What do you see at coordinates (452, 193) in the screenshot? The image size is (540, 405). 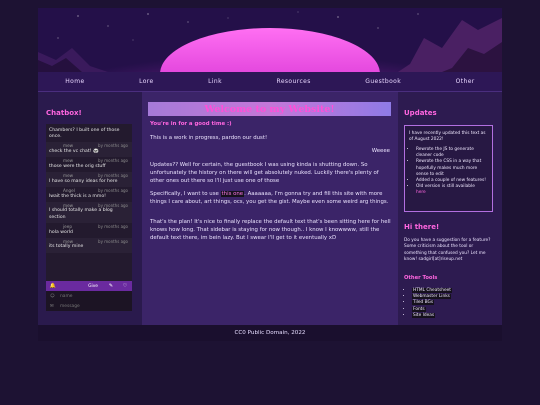 I see `updates-link-line: here` at bounding box center [452, 193].